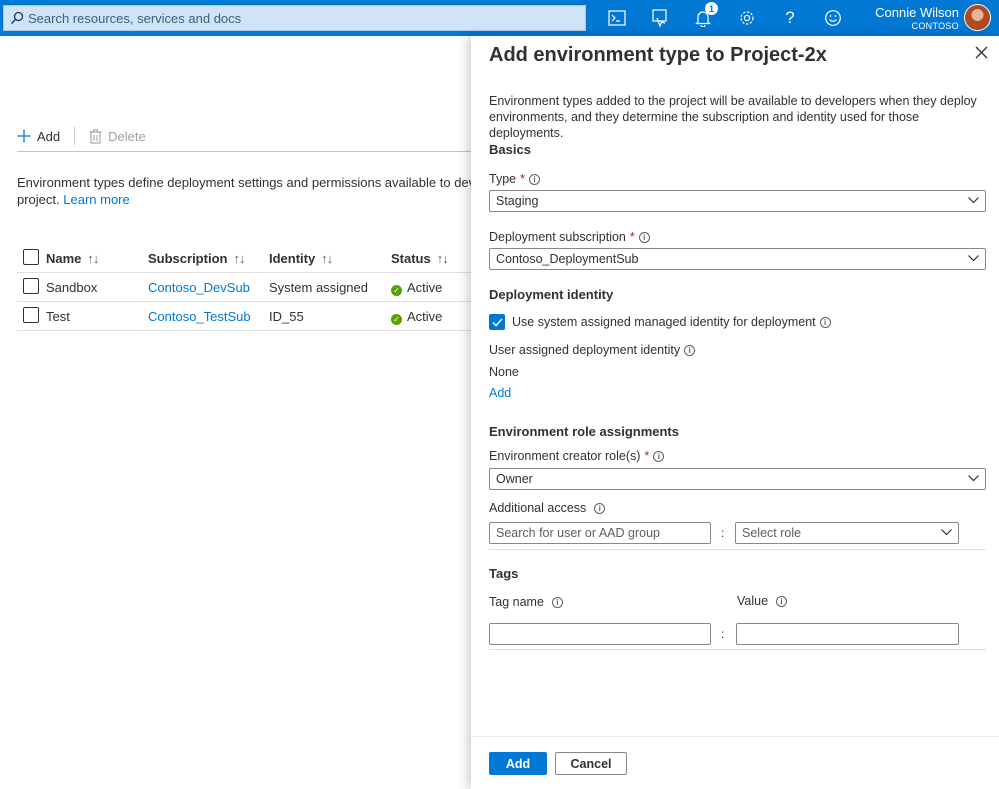 This screenshot has height=789, width=999. I want to click on close-panel-button, so click(981, 52).